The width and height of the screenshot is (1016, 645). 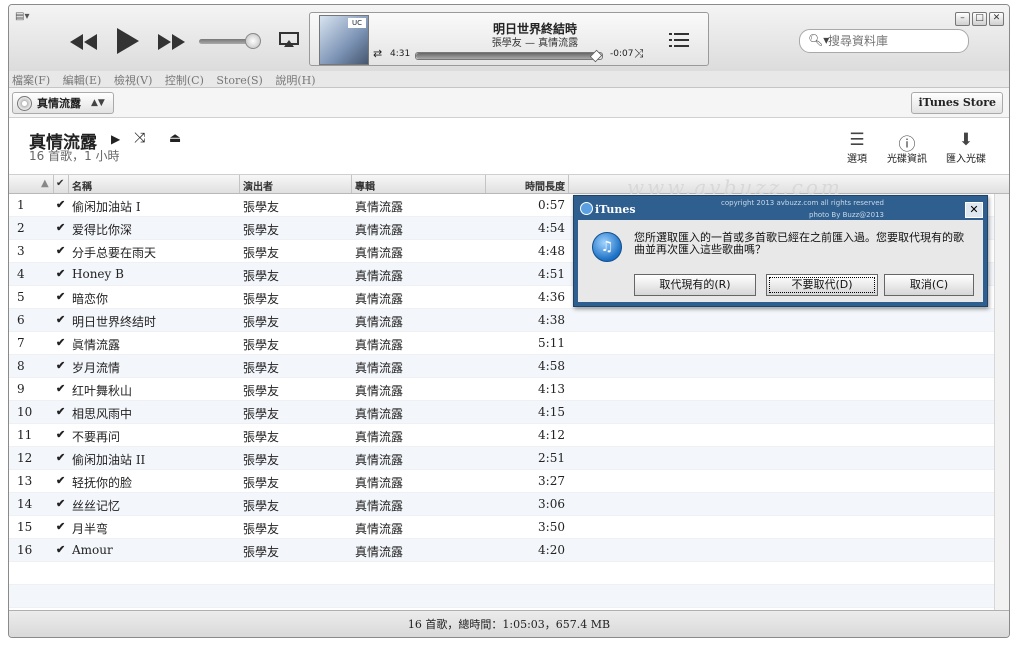 I want to click on sort-arrow-icon: ▲, so click(x=45, y=183).